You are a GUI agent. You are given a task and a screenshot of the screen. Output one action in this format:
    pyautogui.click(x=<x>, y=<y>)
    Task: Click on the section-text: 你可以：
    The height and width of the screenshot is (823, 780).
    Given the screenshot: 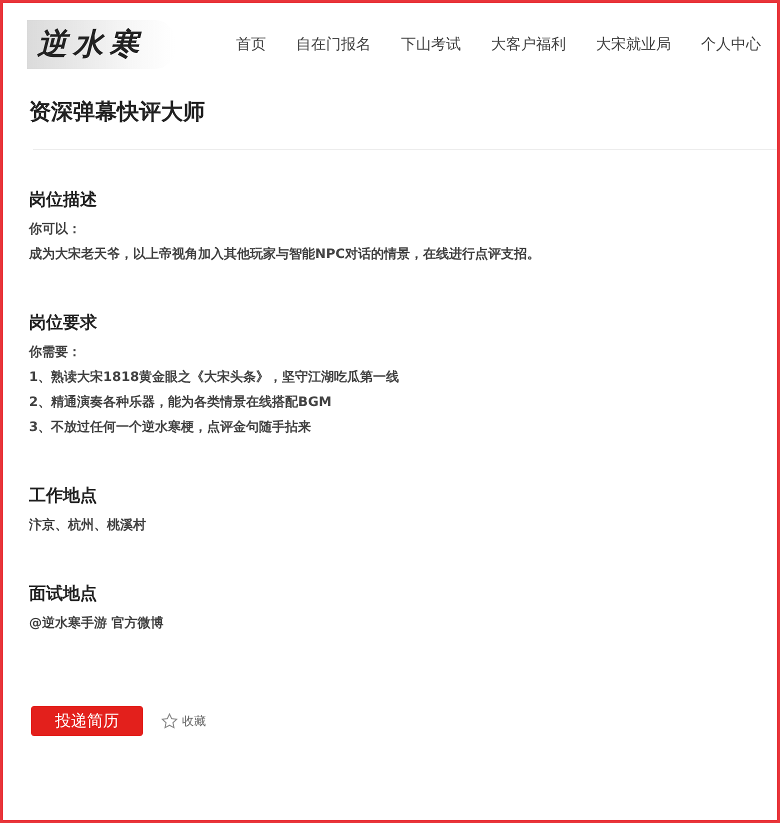 What is the action you would take?
    pyautogui.click(x=55, y=230)
    